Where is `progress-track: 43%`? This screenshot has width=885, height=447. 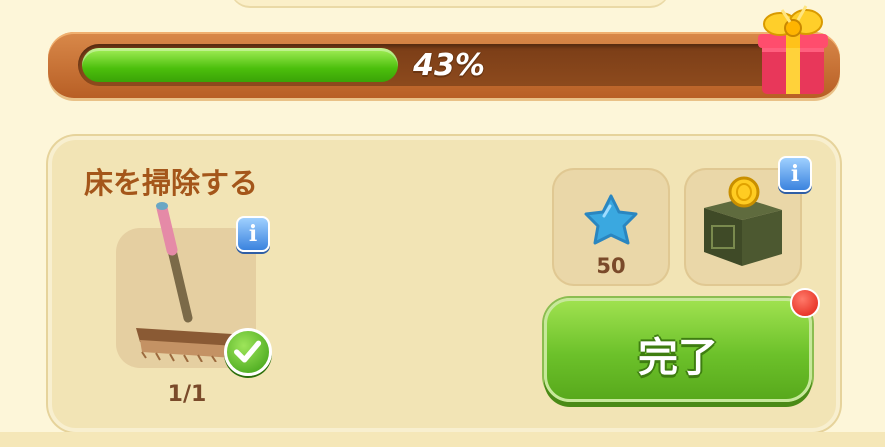 progress-track: 43% is located at coordinates (449, 65).